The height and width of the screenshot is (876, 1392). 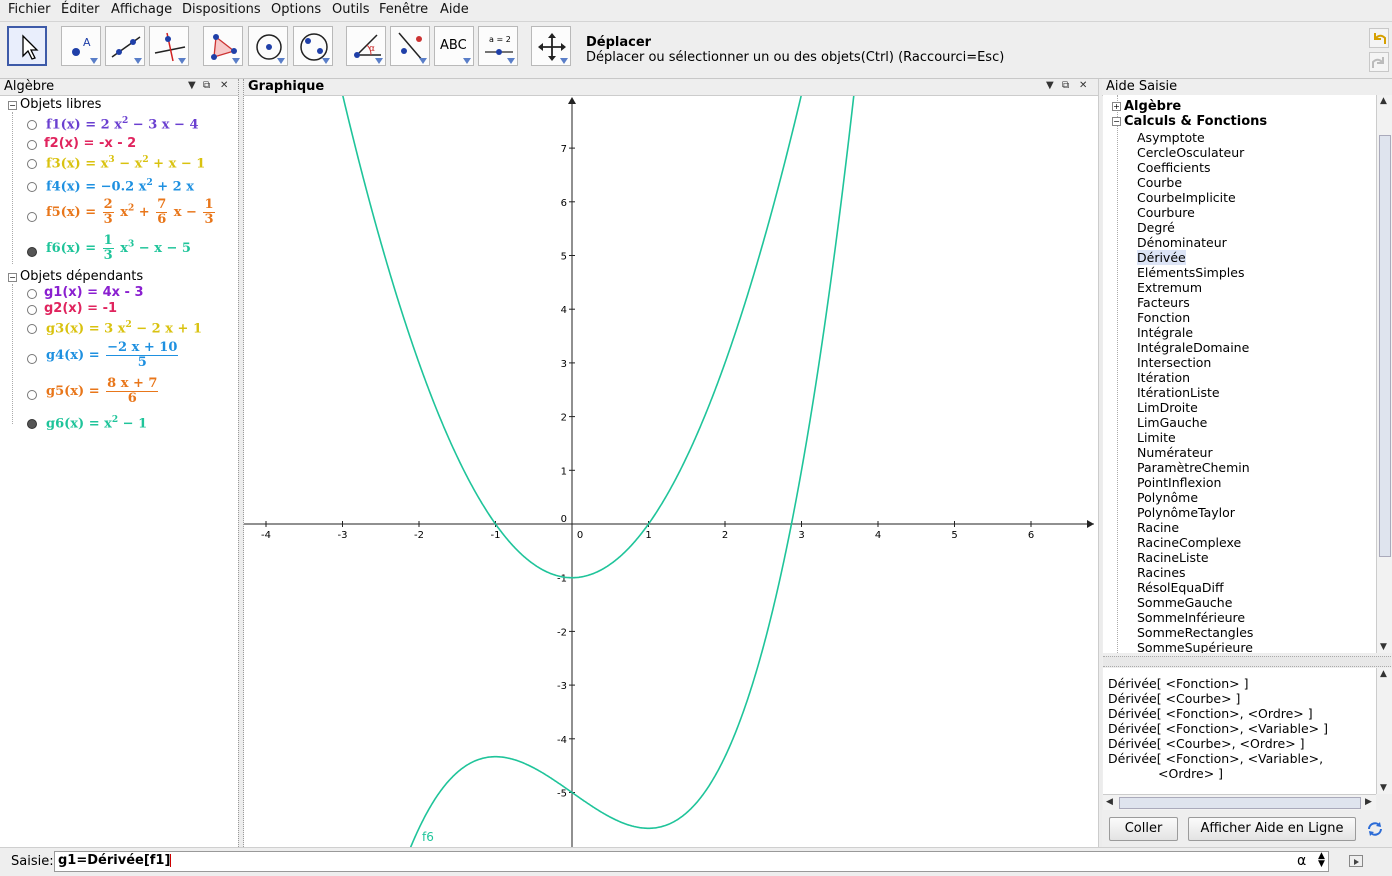 I want to click on menu-fichier: Fichier, so click(x=29, y=9).